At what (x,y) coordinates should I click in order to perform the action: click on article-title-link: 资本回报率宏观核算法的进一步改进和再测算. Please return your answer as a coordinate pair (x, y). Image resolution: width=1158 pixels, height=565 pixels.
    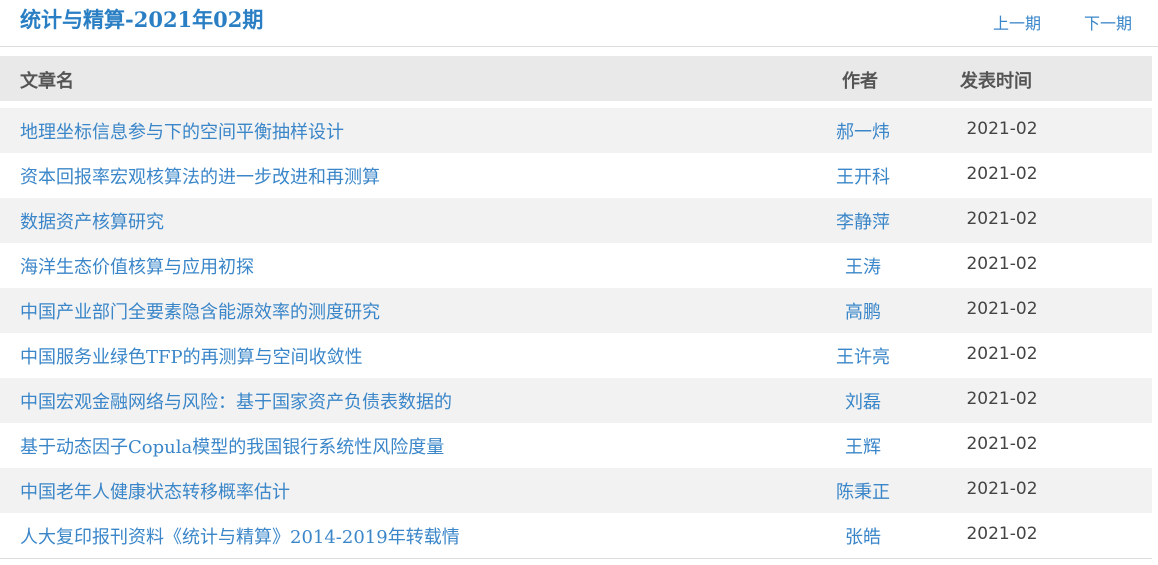
    Looking at the image, I should click on (200, 176).